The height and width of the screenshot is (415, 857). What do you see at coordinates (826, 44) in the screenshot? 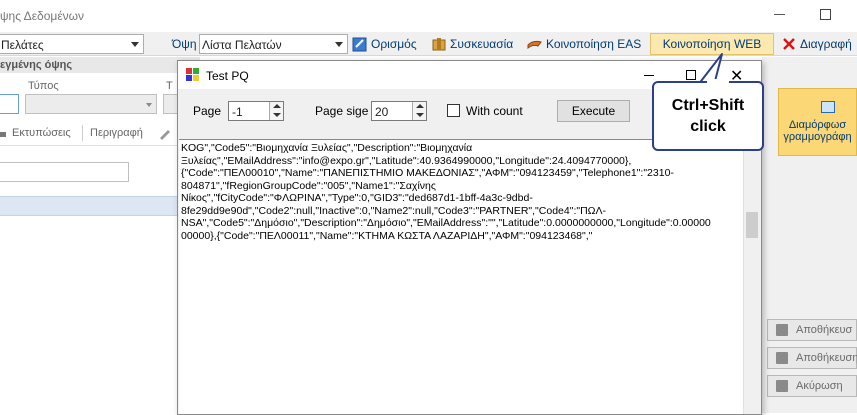
I see `delete-label: Διαγραφή` at bounding box center [826, 44].